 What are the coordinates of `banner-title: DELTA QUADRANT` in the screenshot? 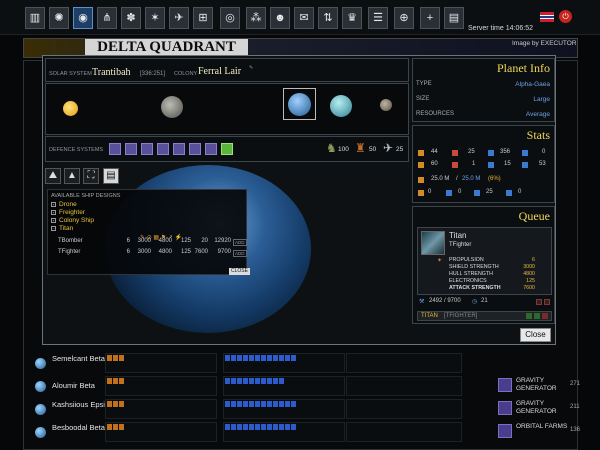 It's located at (166, 47).